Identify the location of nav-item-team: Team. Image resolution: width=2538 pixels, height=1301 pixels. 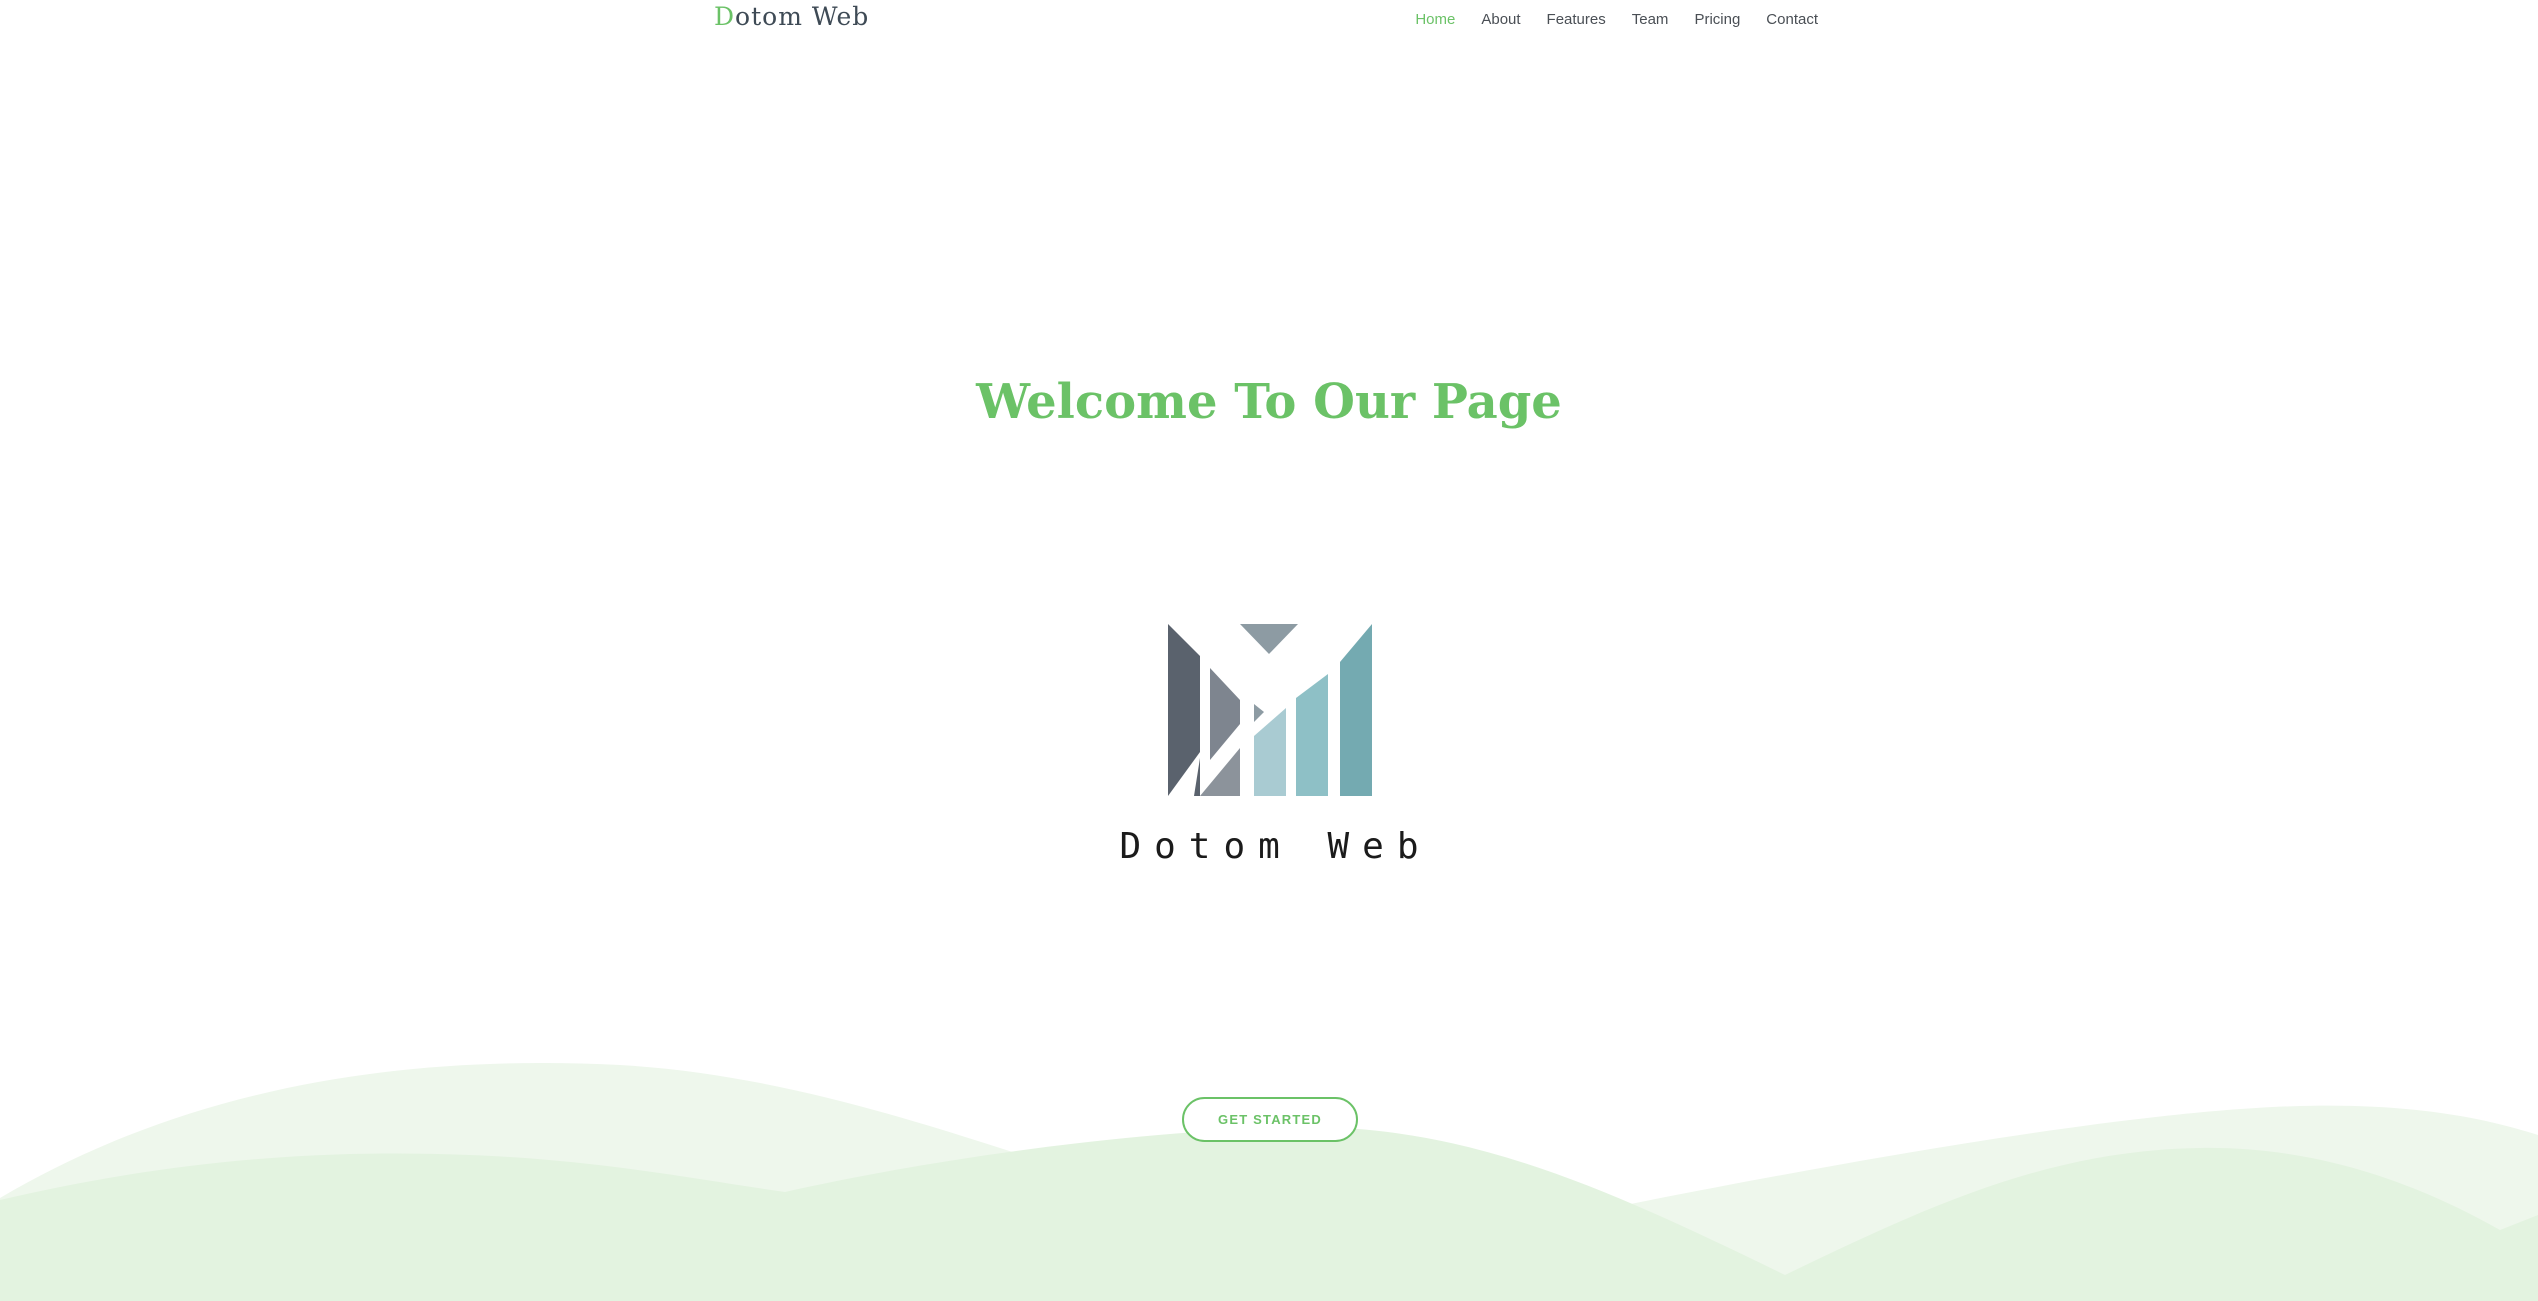
(1637, 19).